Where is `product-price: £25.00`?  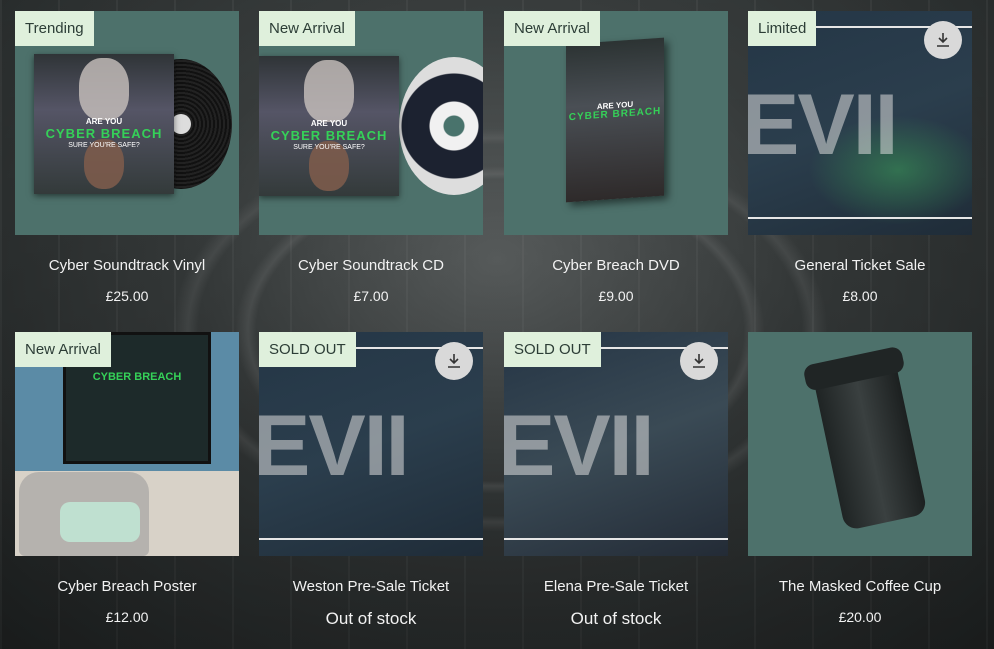 product-price: £25.00 is located at coordinates (127, 296).